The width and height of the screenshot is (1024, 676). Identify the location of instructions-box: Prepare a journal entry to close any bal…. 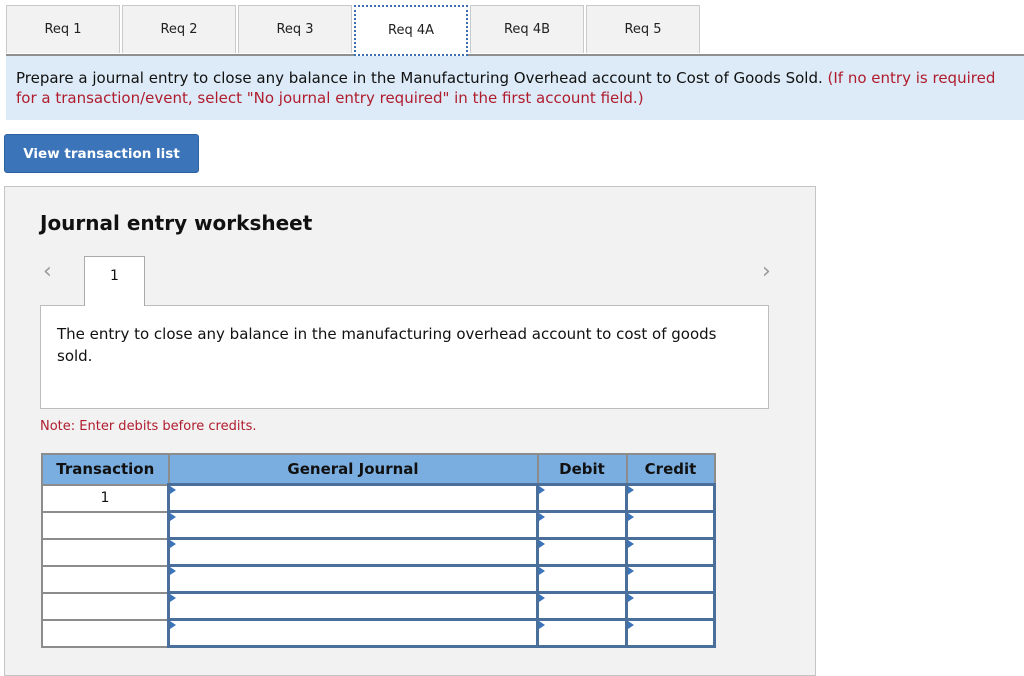
(515, 88).